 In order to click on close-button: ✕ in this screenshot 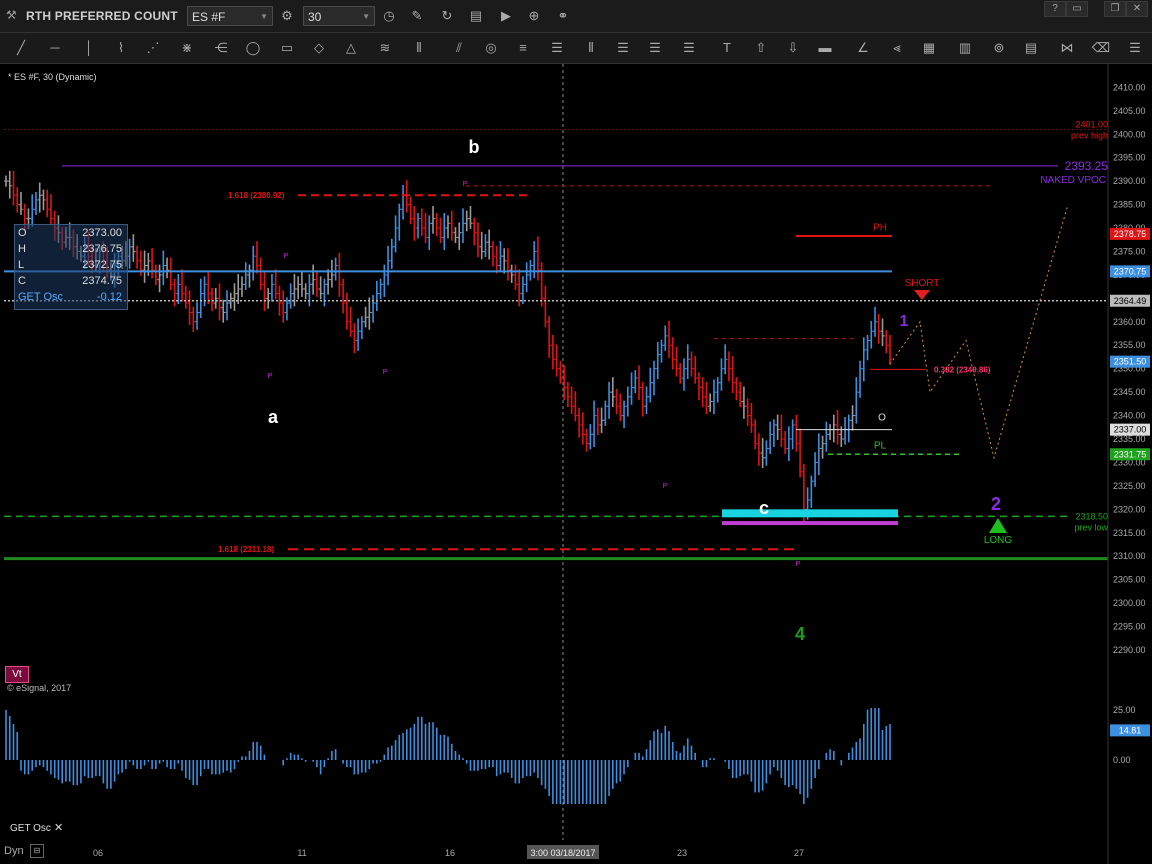, I will do `click(1137, 9)`.